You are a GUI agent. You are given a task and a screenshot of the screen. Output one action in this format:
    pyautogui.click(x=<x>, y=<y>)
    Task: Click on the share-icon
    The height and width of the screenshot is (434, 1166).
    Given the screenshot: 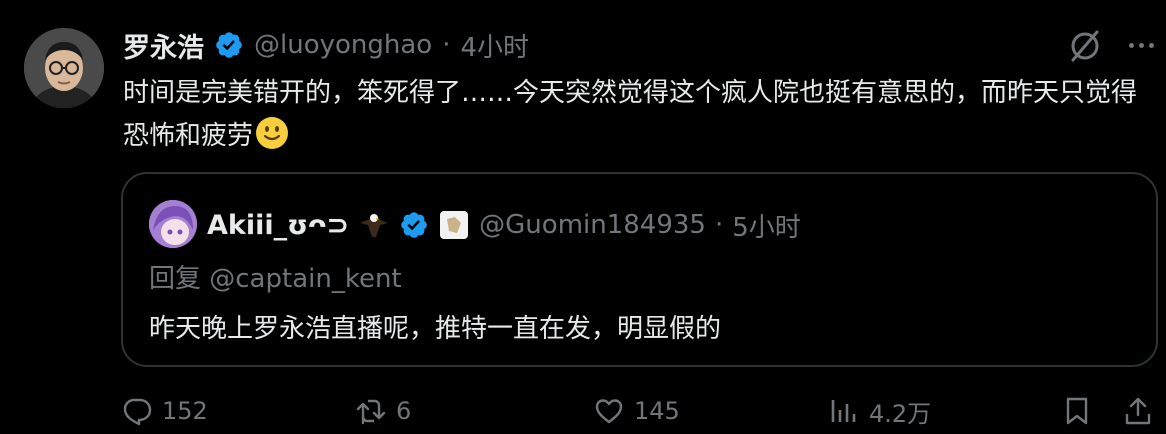 What is the action you would take?
    pyautogui.click(x=1138, y=411)
    